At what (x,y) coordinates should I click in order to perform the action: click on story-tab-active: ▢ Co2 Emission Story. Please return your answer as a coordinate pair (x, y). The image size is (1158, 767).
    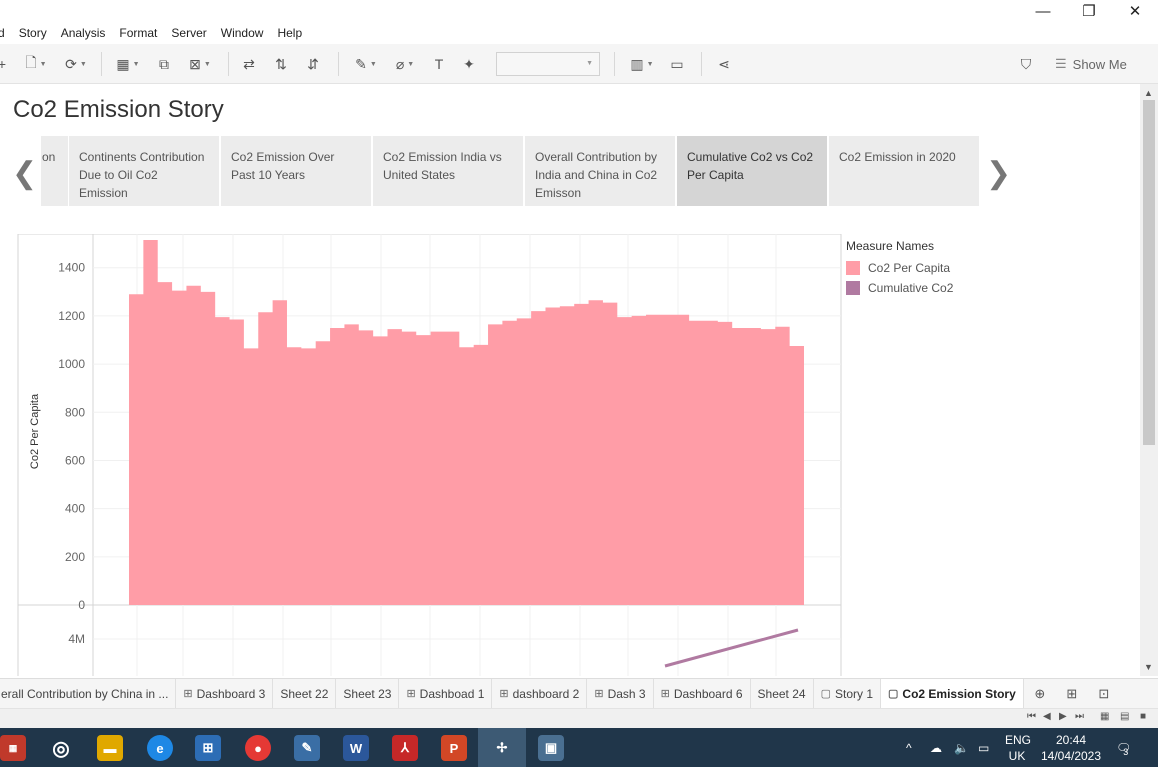
    Looking at the image, I should click on (952, 693).